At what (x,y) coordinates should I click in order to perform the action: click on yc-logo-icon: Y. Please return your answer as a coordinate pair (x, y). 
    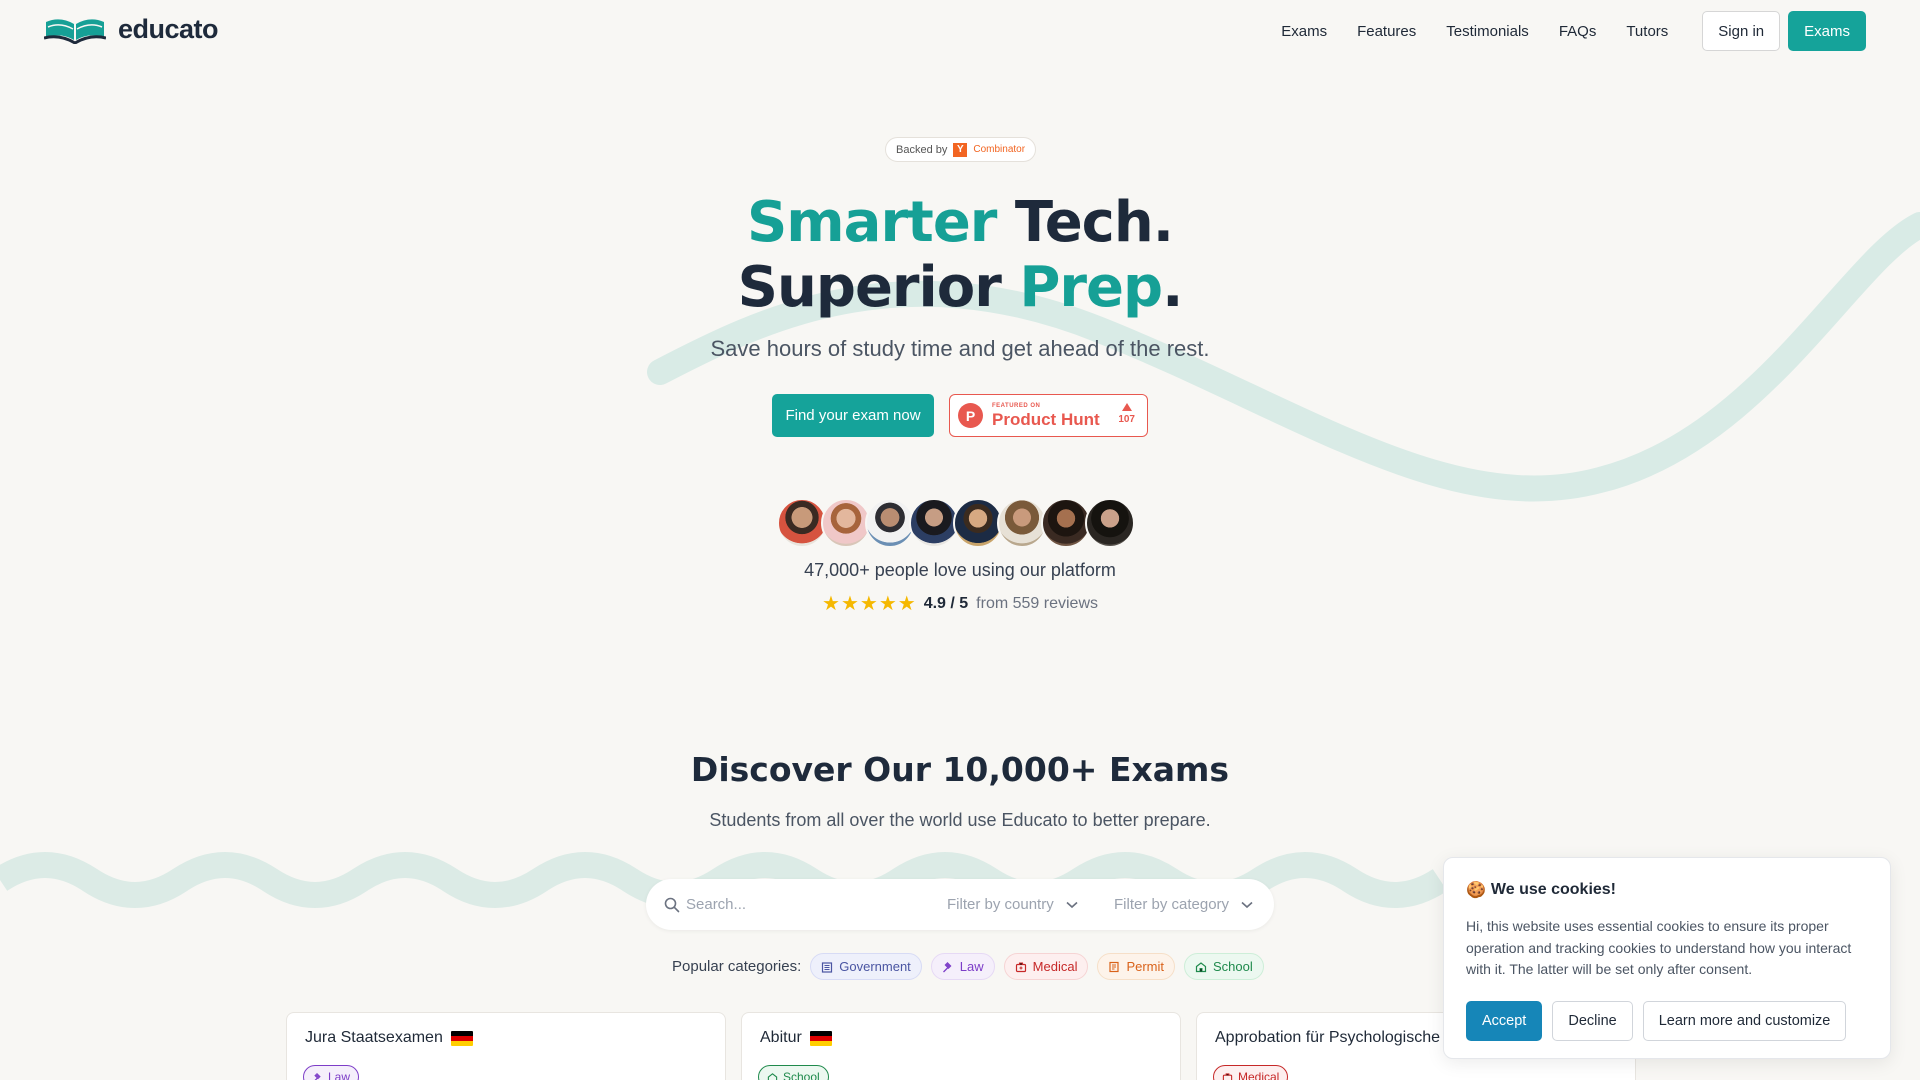
    Looking at the image, I should click on (960, 149).